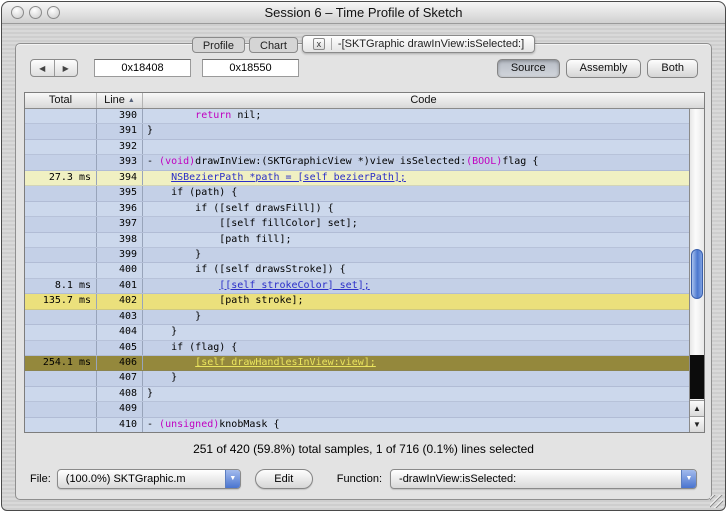 The width and height of the screenshot is (727, 513). I want to click on table-row: 407 }, so click(357, 379).